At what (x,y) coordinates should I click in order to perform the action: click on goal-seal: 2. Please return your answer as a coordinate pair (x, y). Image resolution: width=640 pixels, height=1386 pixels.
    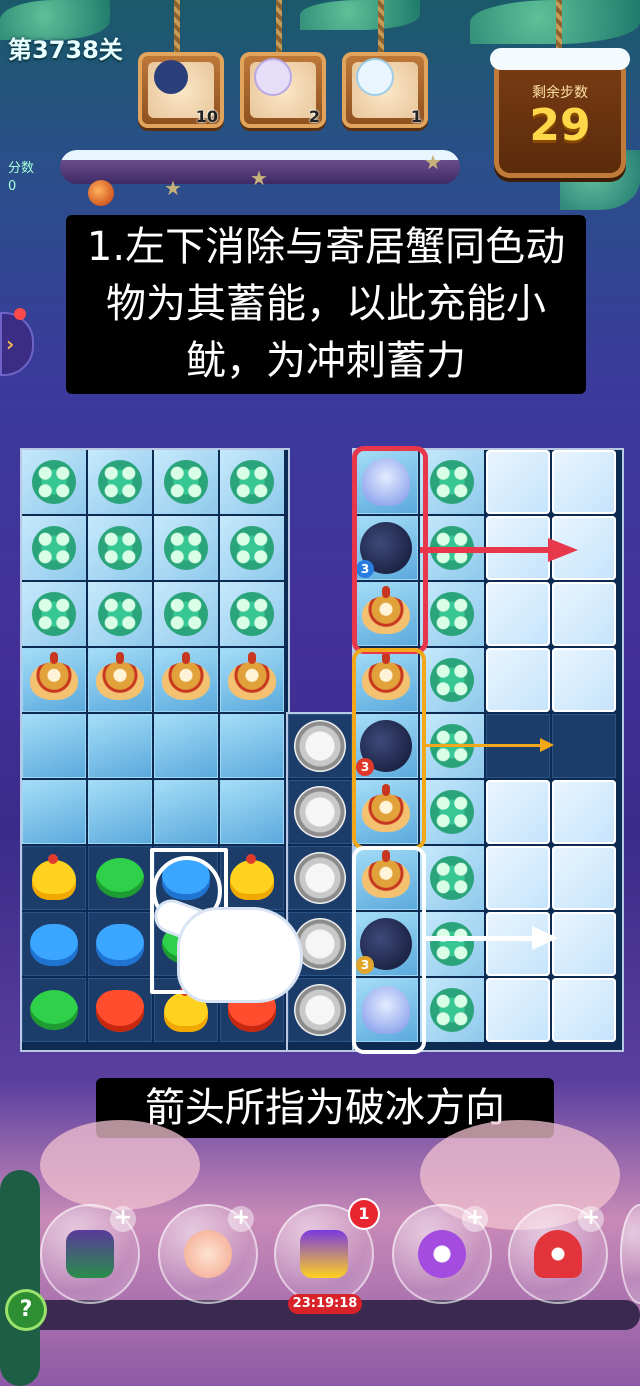
    Looking at the image, I should click on (283, 90).